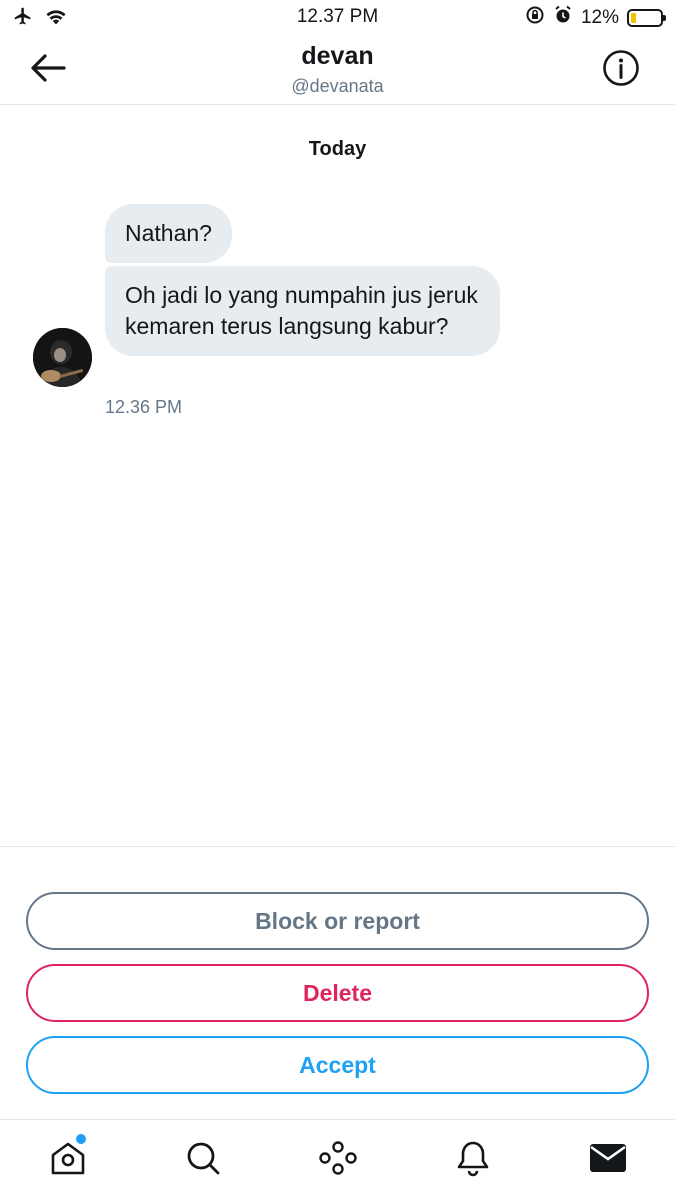 This screenshot has width=675, height=1200. What do you see at coordinates (535, 18) in the screenshot?
I see `orientation-lock-icon` at bounding box center [535, 18].